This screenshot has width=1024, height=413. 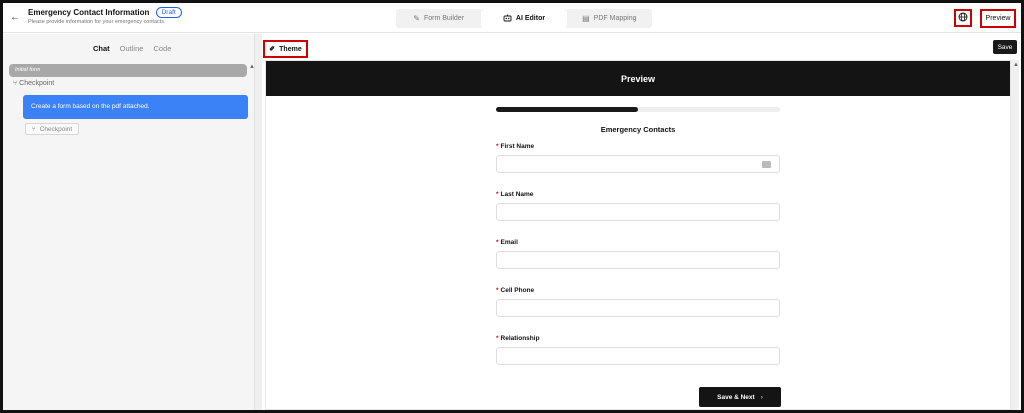 I want to click on cell-phone-label: * Cell Phone, so click(x=515, y=290).